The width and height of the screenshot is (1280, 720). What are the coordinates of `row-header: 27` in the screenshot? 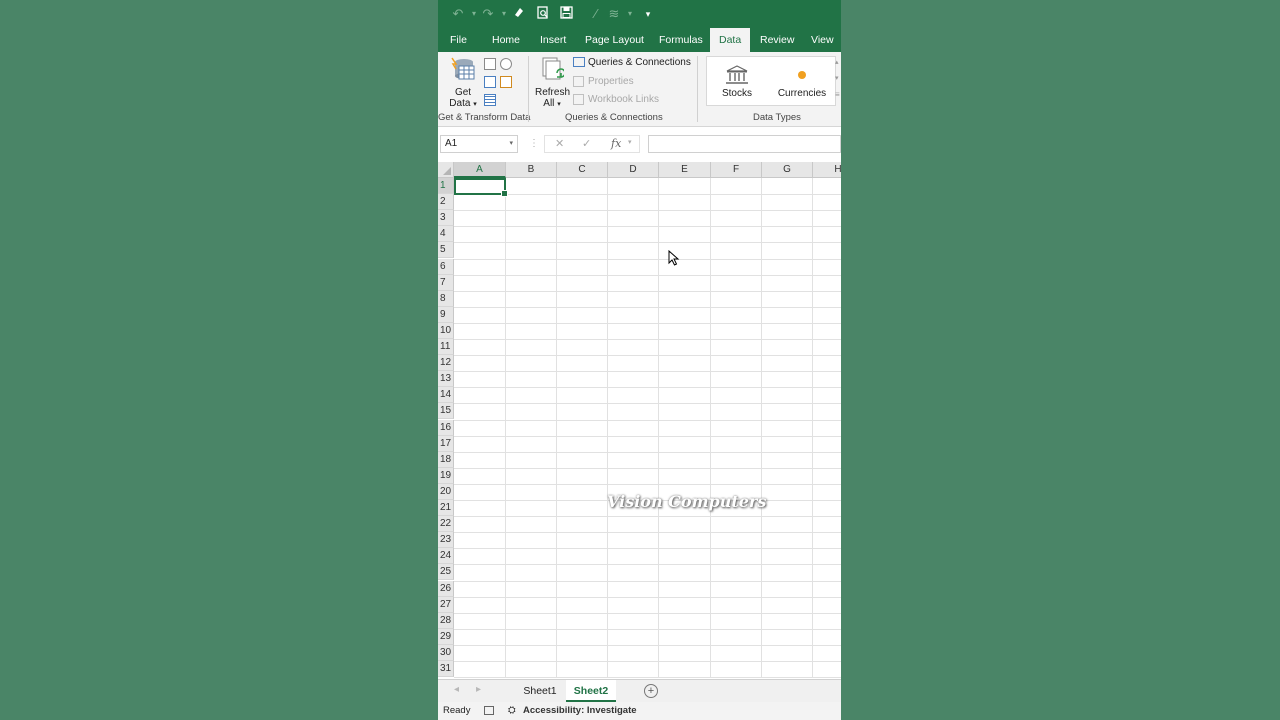 It's located at (446, 604).